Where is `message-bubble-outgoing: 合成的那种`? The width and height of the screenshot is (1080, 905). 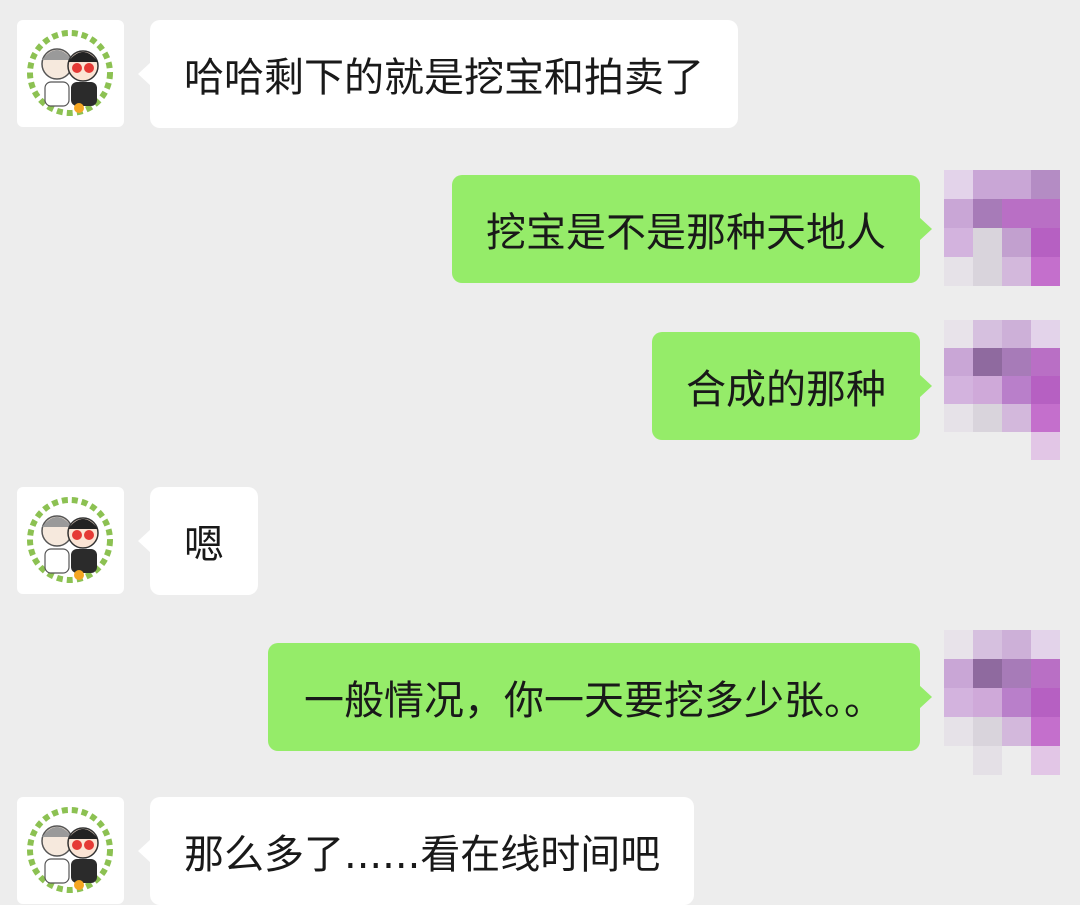
message-bubble-outgoing: 合成的那种 is located at coordinates (792, 386).